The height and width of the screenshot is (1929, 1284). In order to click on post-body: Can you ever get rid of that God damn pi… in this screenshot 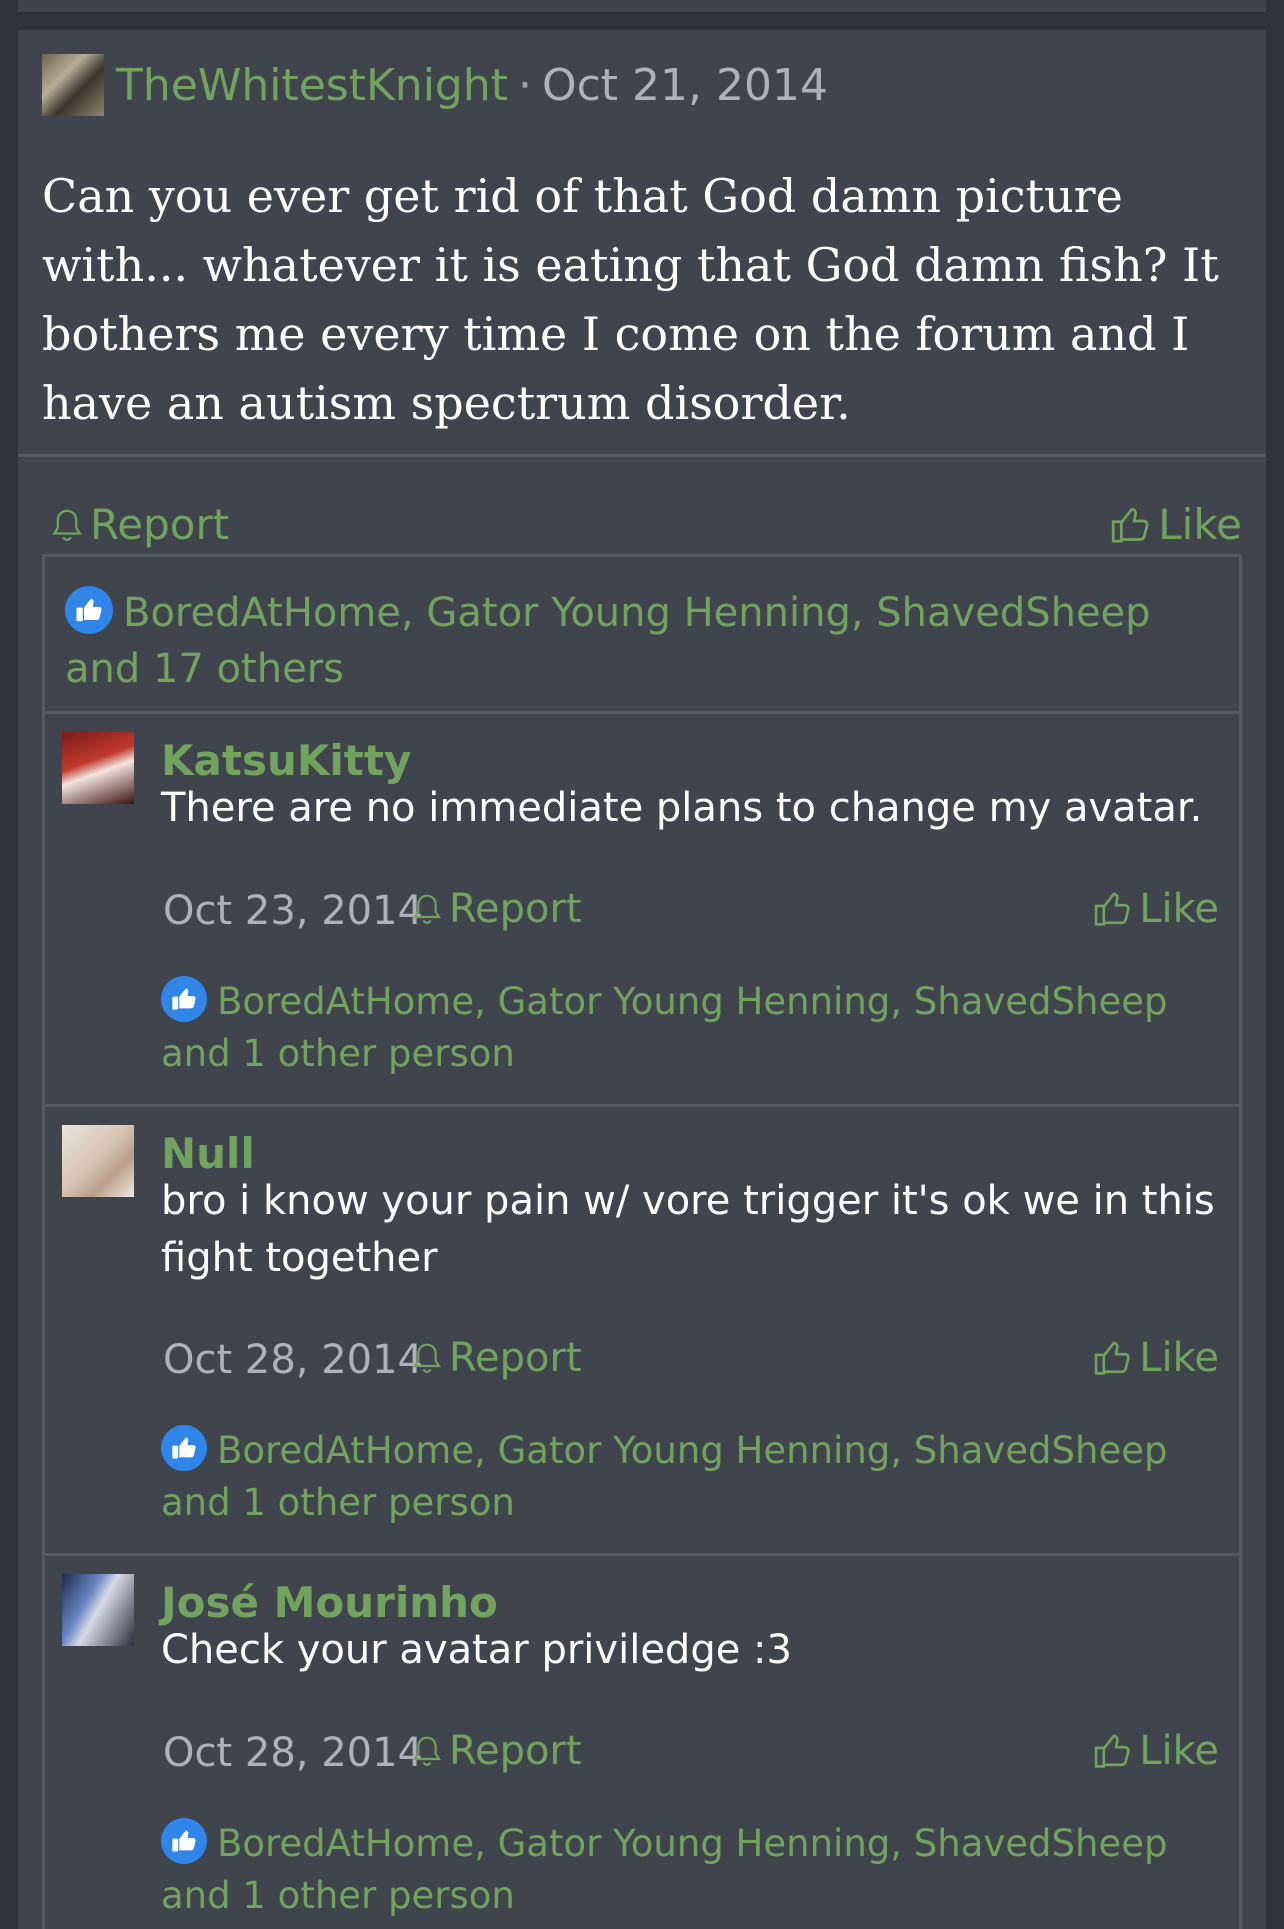, I will do `click(630, 299)`.